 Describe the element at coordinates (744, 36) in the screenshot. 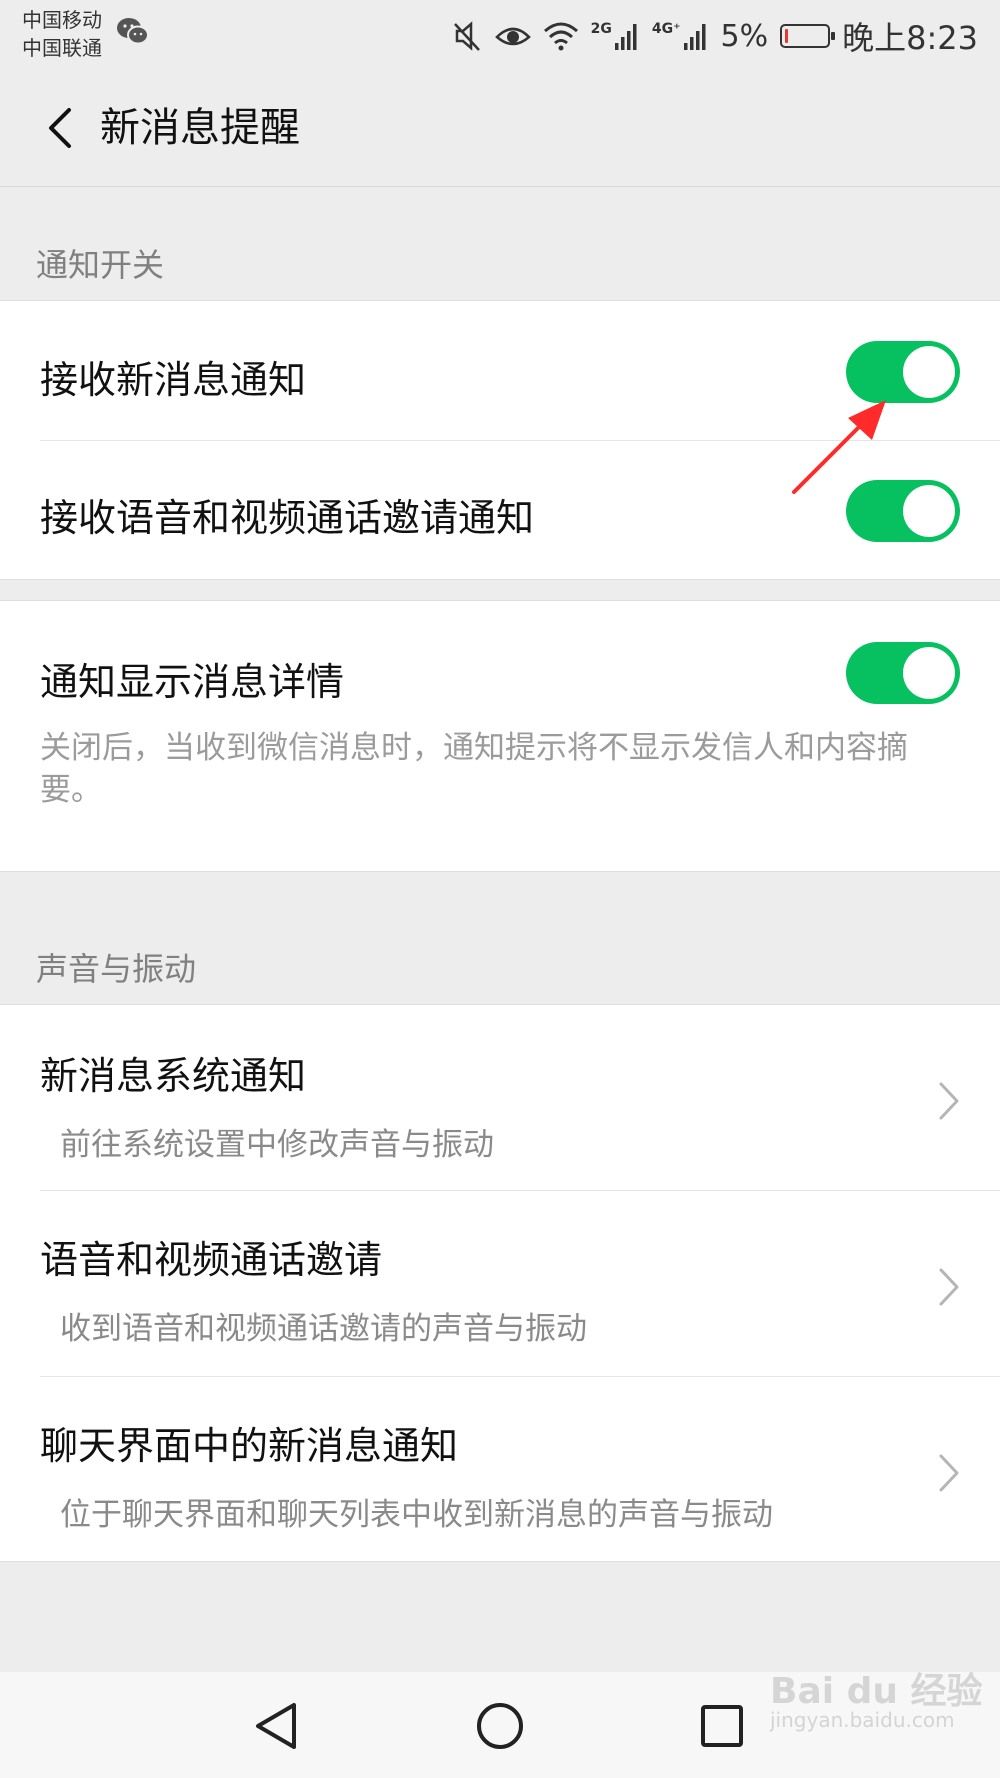

I see `battery-percent: 5%` at that location.